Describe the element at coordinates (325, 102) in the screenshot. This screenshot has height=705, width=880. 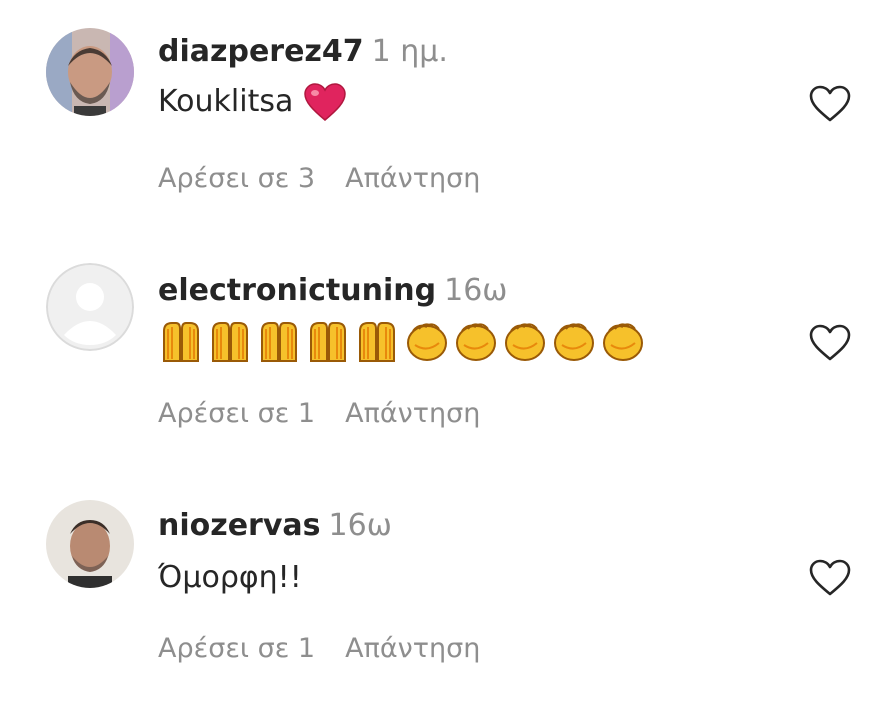
I see `red-heart-emoji` at that location.